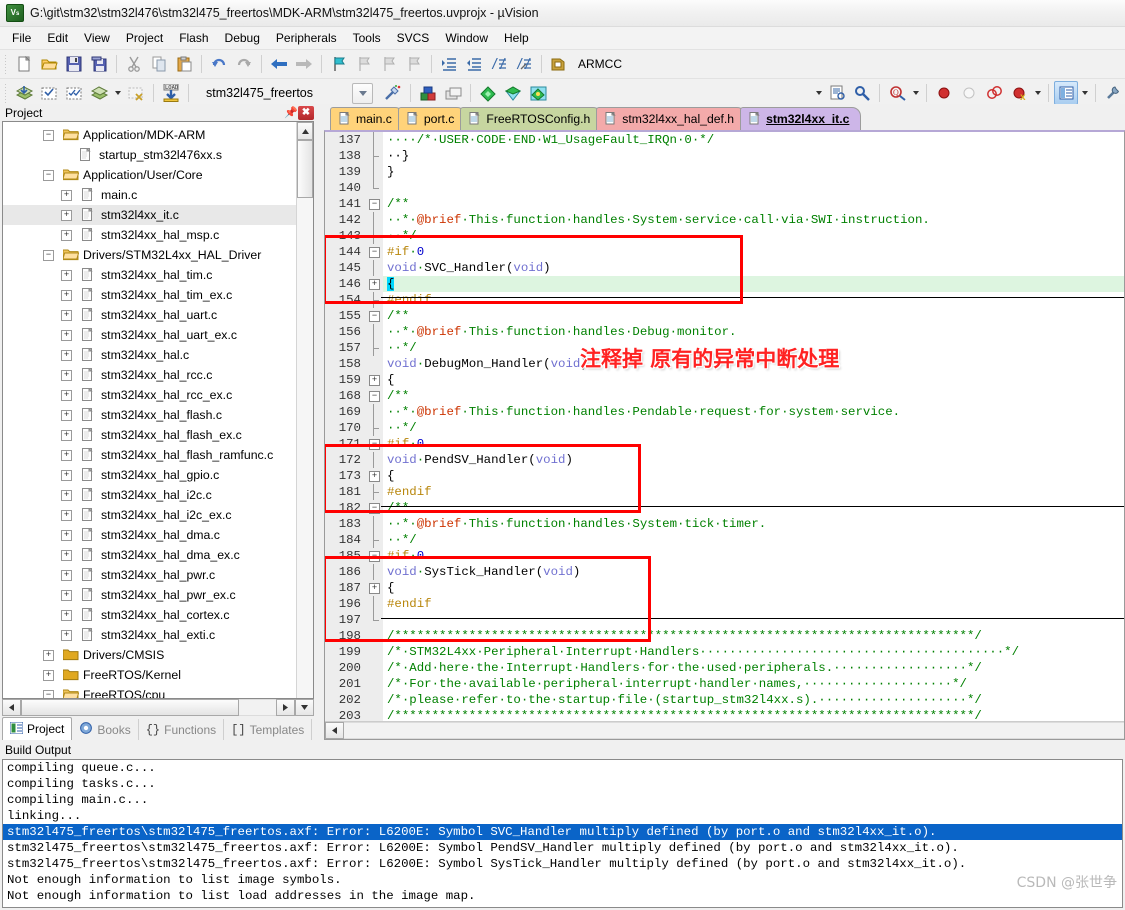 Image resolution: width=1125 pixels, height=910 pixels. What do you see at coordinates (724, 444) in the screenshot?
I see `code-line: 171− #if·0` at bounding box center [724, 444].